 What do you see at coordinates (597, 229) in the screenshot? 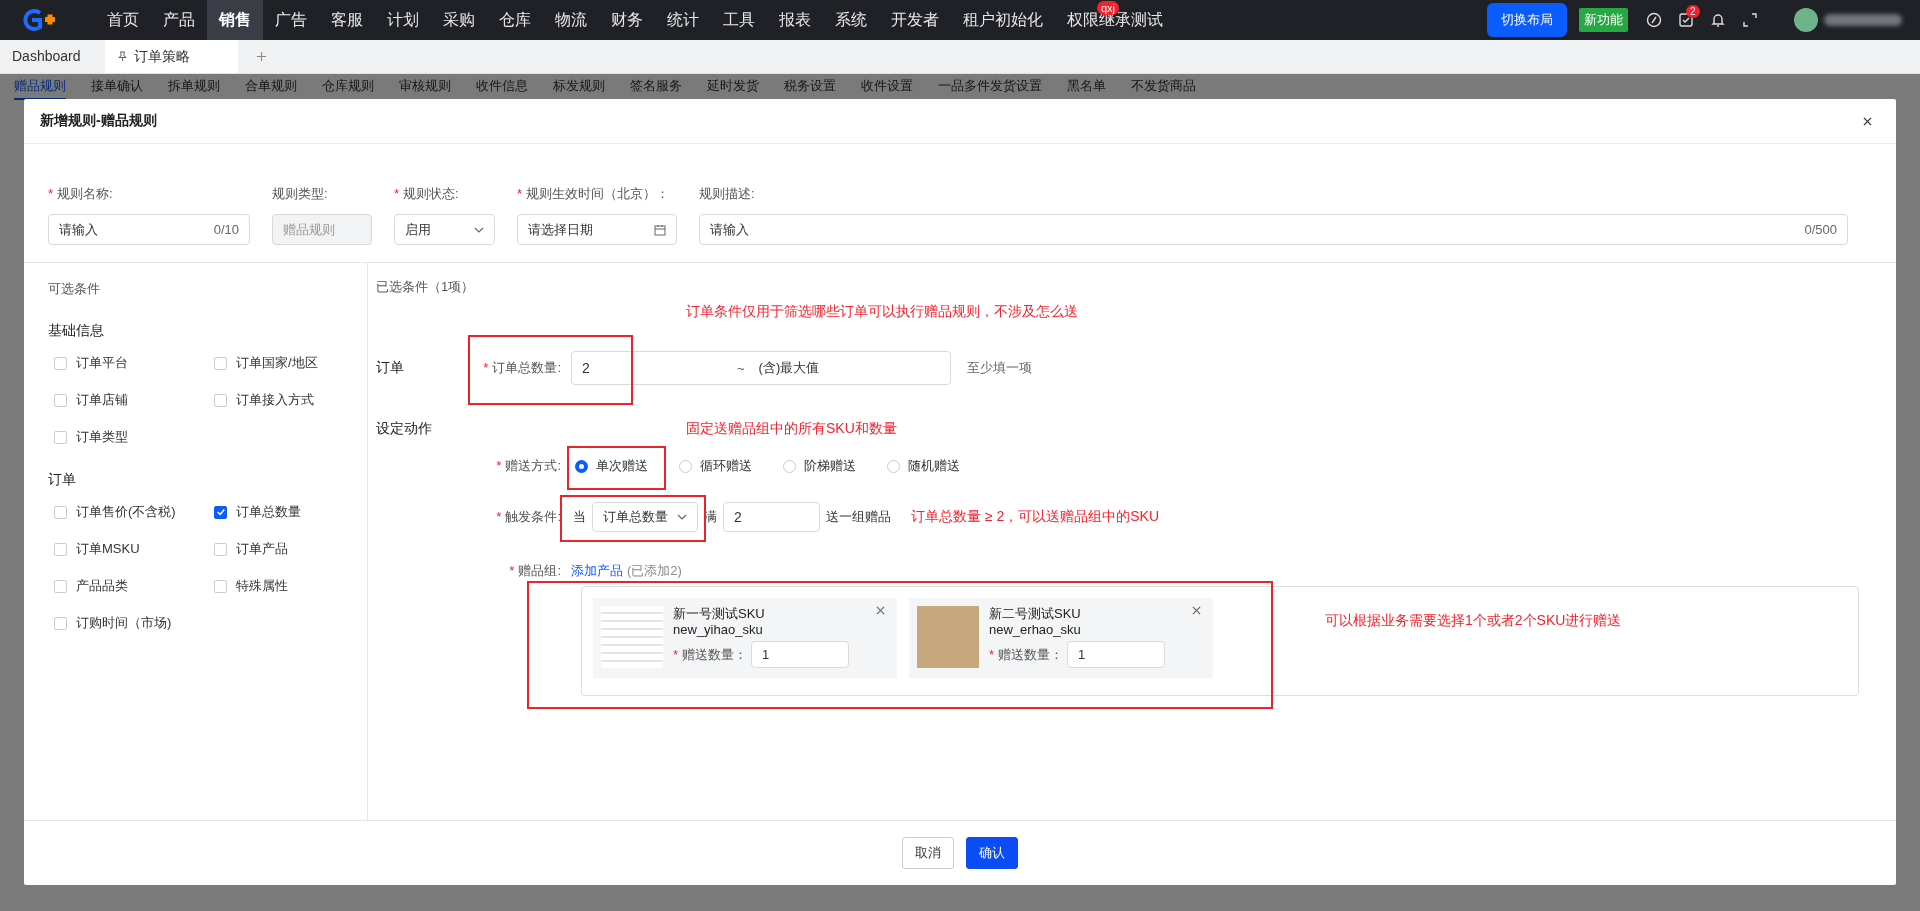
I see `date-field: 请选择日期` at bounding box center [597, 229].